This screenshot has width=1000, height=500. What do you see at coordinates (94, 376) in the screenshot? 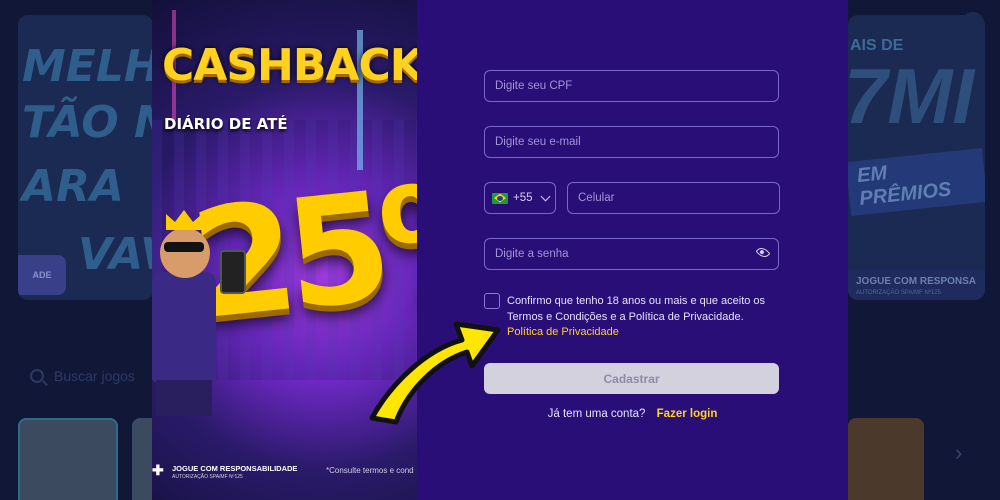
I see `background-search-placeholder: Buscar jogos` at bounding box center [94, 376].